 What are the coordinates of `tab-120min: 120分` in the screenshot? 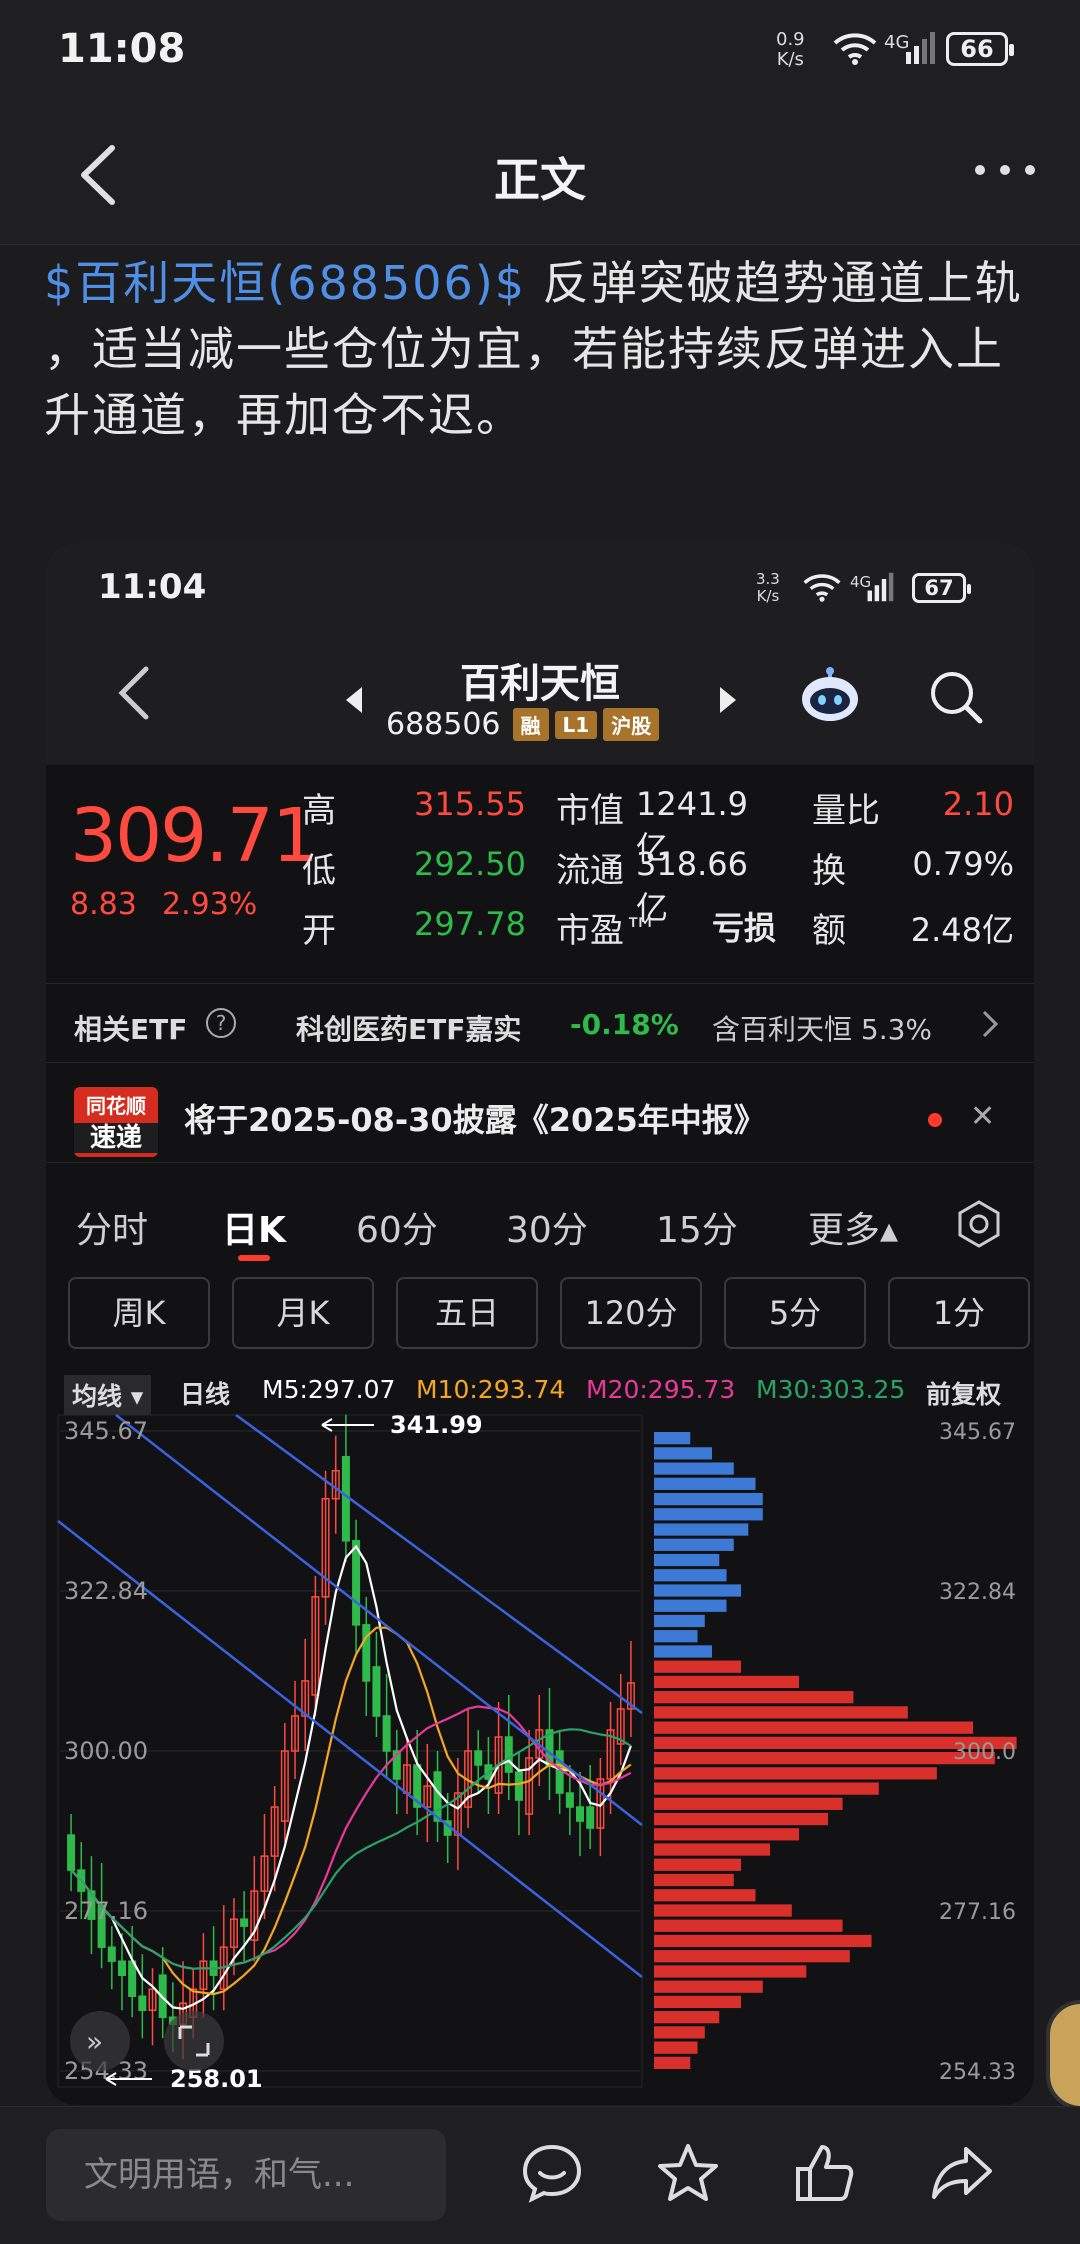 It's located at (631, 1313).